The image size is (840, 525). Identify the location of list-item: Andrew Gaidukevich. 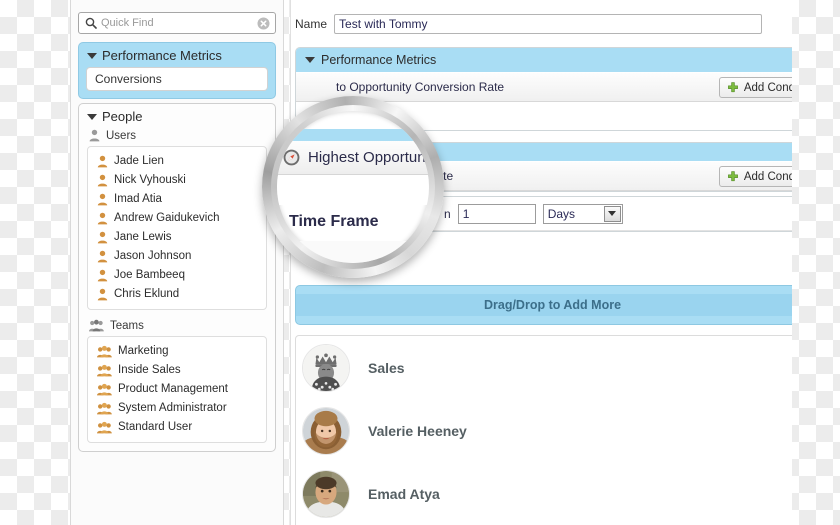
(177, 218).